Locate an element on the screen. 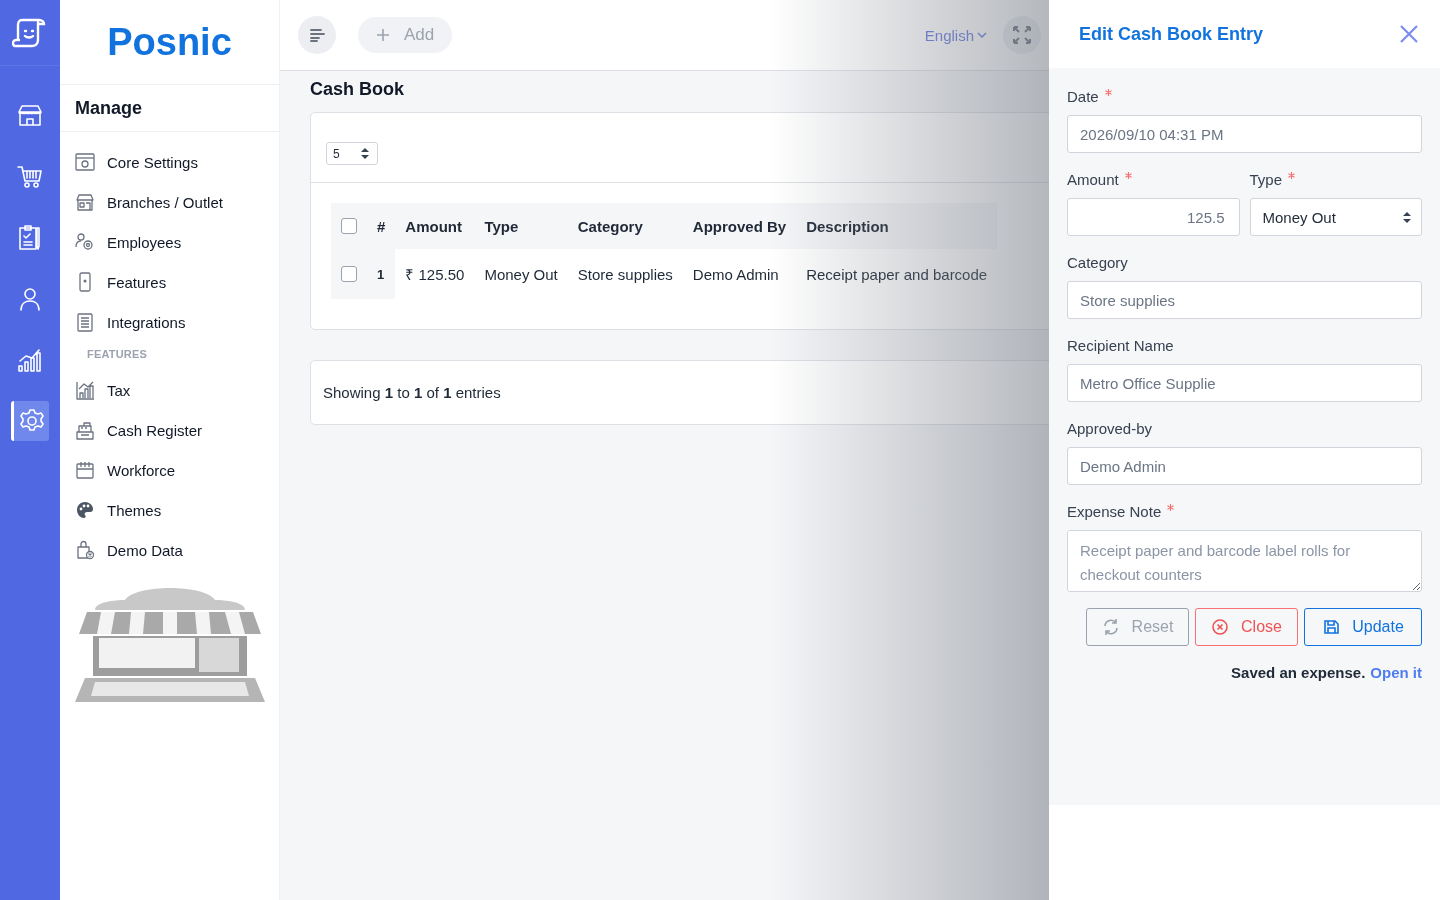  shopping-bag-icon is located at coordinates (85, 550).